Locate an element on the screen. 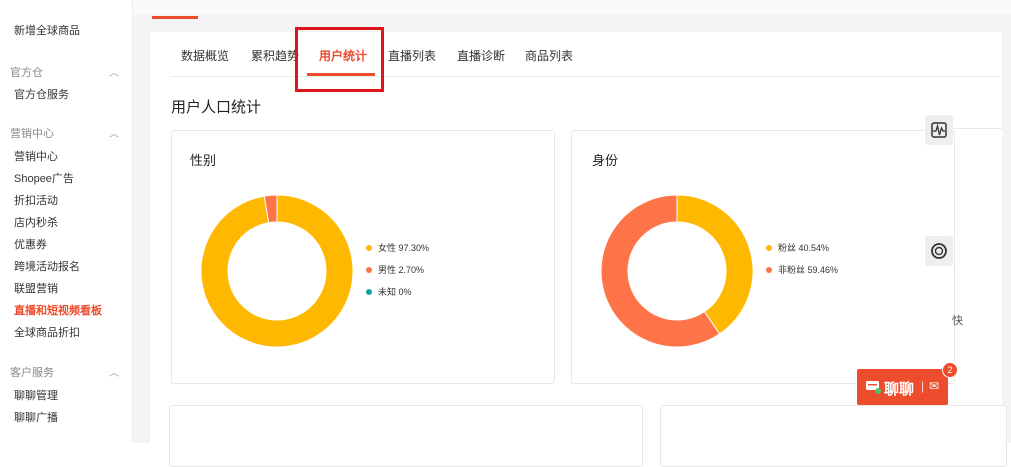 The height and width of the screenshot is (467, 1011). sidebar-item-shopee-ads: Shopee广告 is located at coordinates (44, 178).